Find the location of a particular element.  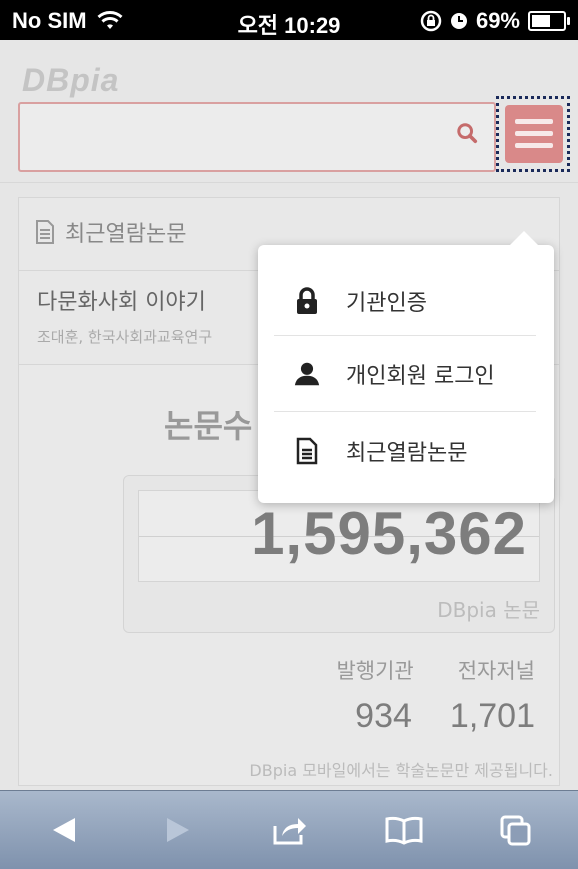

status-bar: No SIM 오전 10:29 69% is located at coordinates (289, 20).